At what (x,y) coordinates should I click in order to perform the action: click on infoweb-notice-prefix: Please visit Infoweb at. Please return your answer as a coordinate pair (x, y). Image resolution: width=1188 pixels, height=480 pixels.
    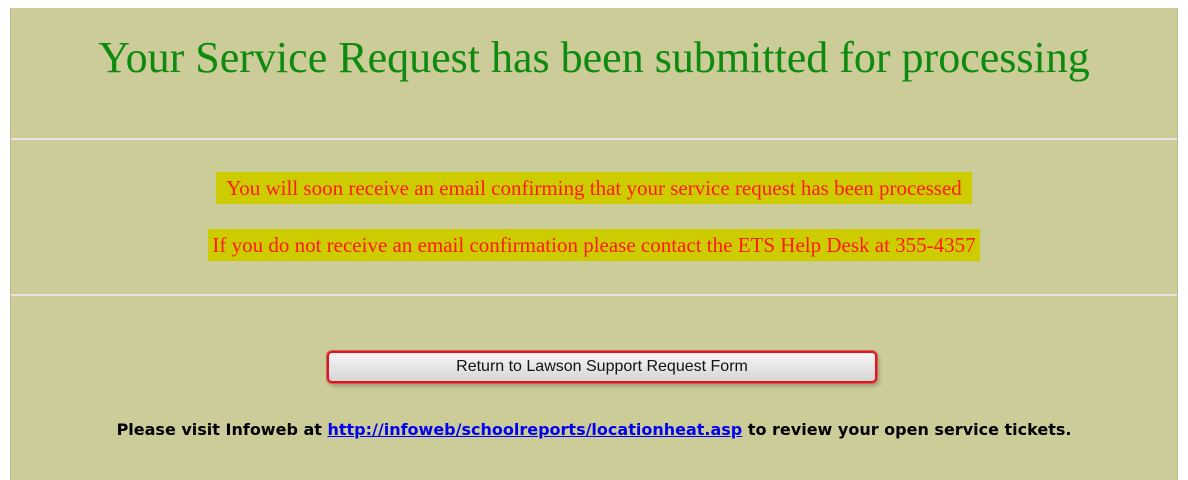
    Looking at the image, I should click on (222, 429).